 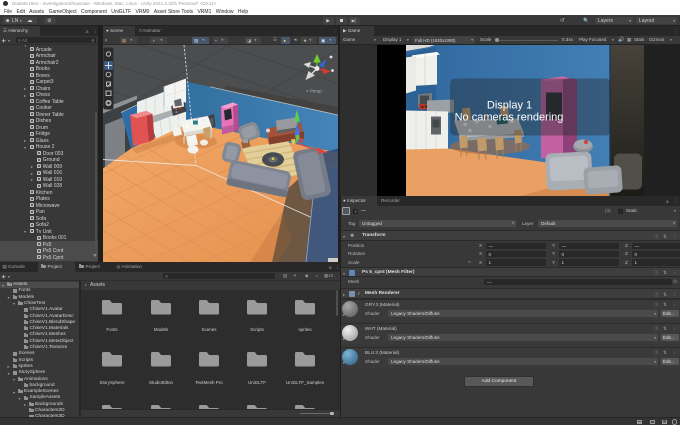 I want to click on svg-text: No cameras rendering, so click(x=509, y=117).